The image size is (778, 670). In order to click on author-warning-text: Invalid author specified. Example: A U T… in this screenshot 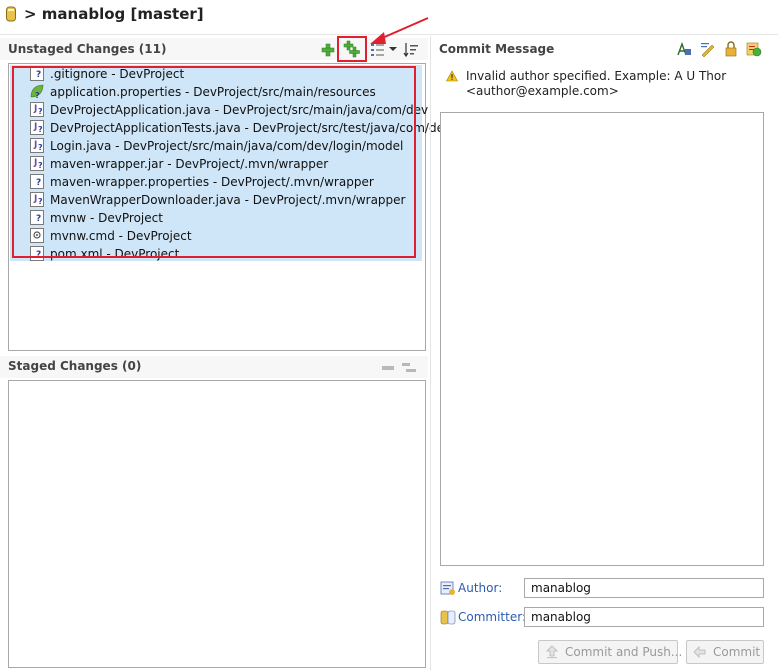, I will do `click(596, 76)`.